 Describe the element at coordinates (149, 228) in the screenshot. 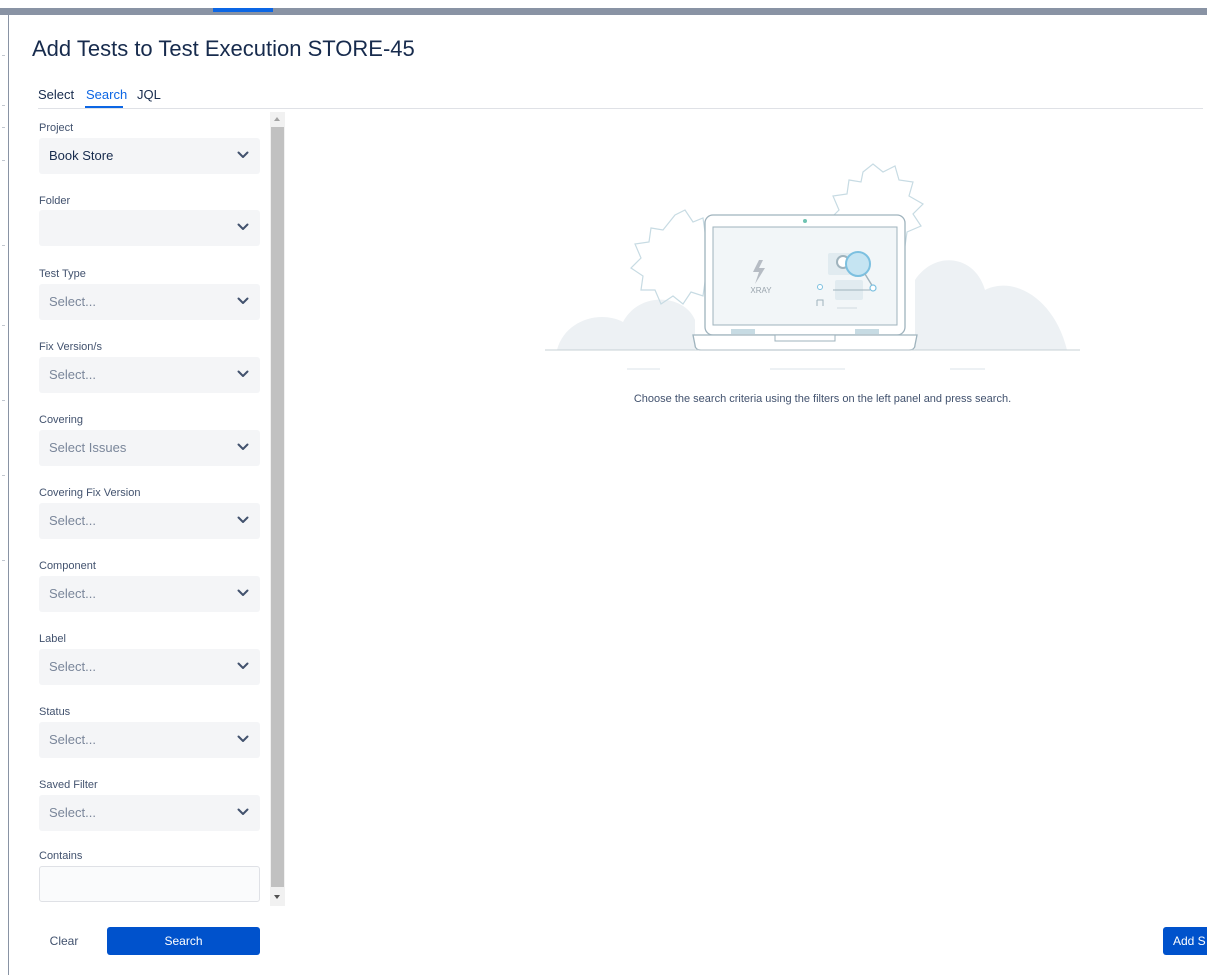

I see `folder-select` at that location.